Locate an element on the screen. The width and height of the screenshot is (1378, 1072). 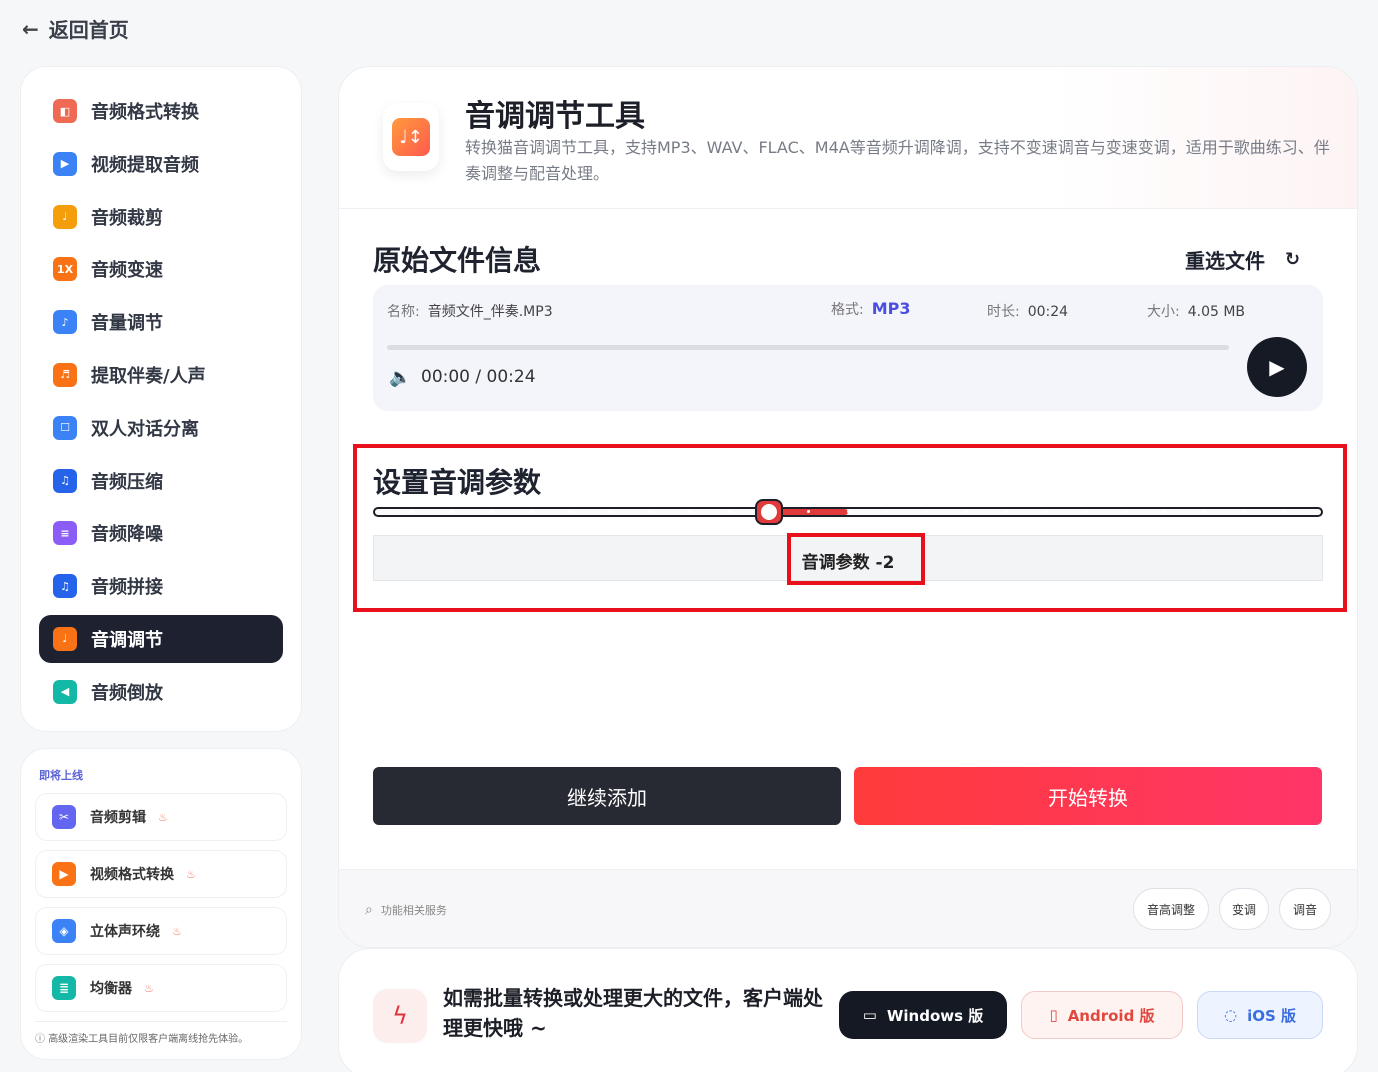
android-label: Android 版 is located at coordinates (1111, 1015).